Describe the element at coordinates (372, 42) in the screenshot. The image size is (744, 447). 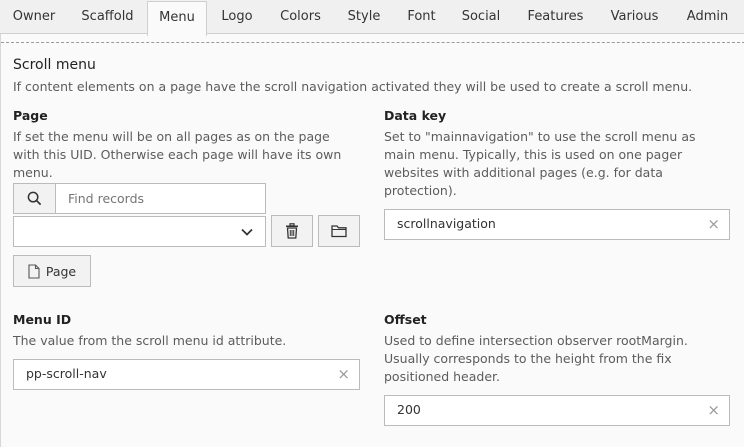
I see `section-divider` at that location.